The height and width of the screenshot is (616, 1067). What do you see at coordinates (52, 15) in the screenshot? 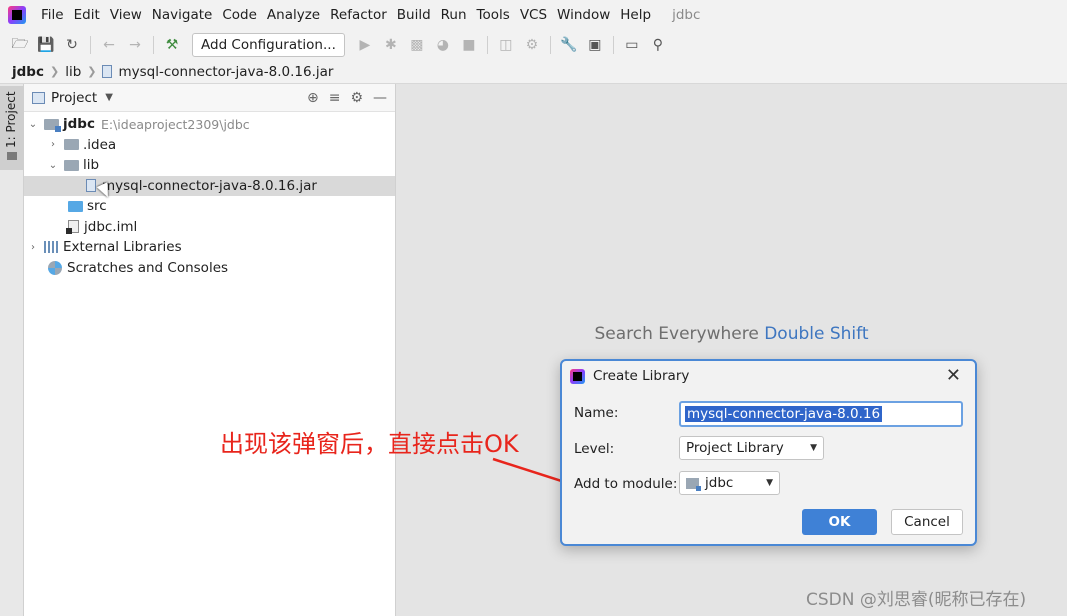
I see `menu-file: File` at bounding box center [52, 15].